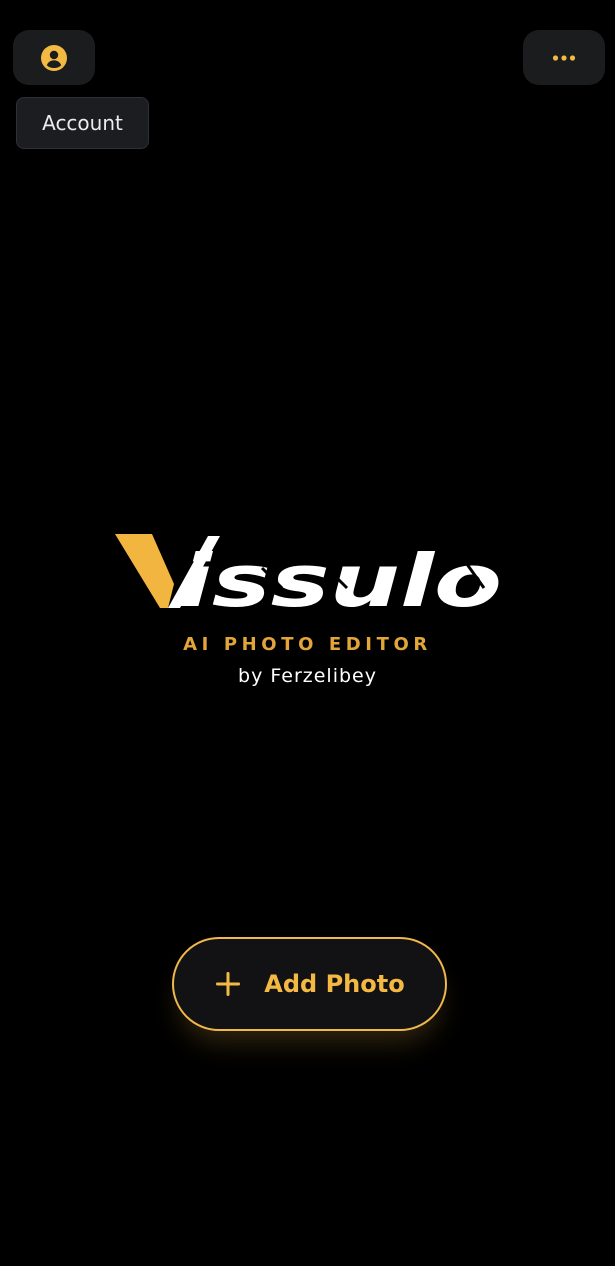 This screenshot has width=615, height=1266. I want to click on account-tooltip: Account, so click(82, 123).